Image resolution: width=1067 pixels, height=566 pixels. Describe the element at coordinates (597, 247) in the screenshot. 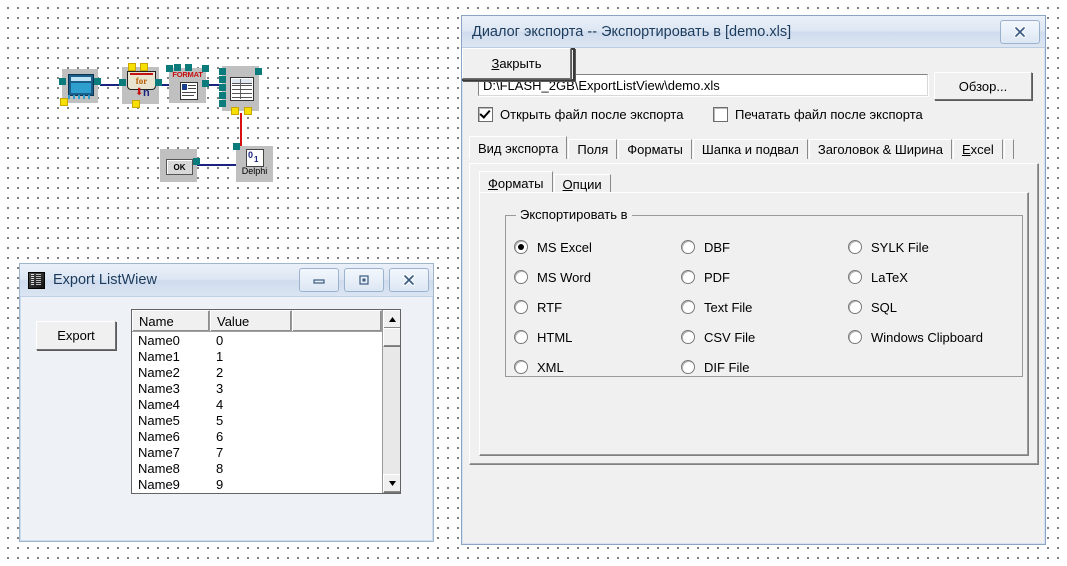

I see `radio-option-ms-excel: MS Excel` at that location.